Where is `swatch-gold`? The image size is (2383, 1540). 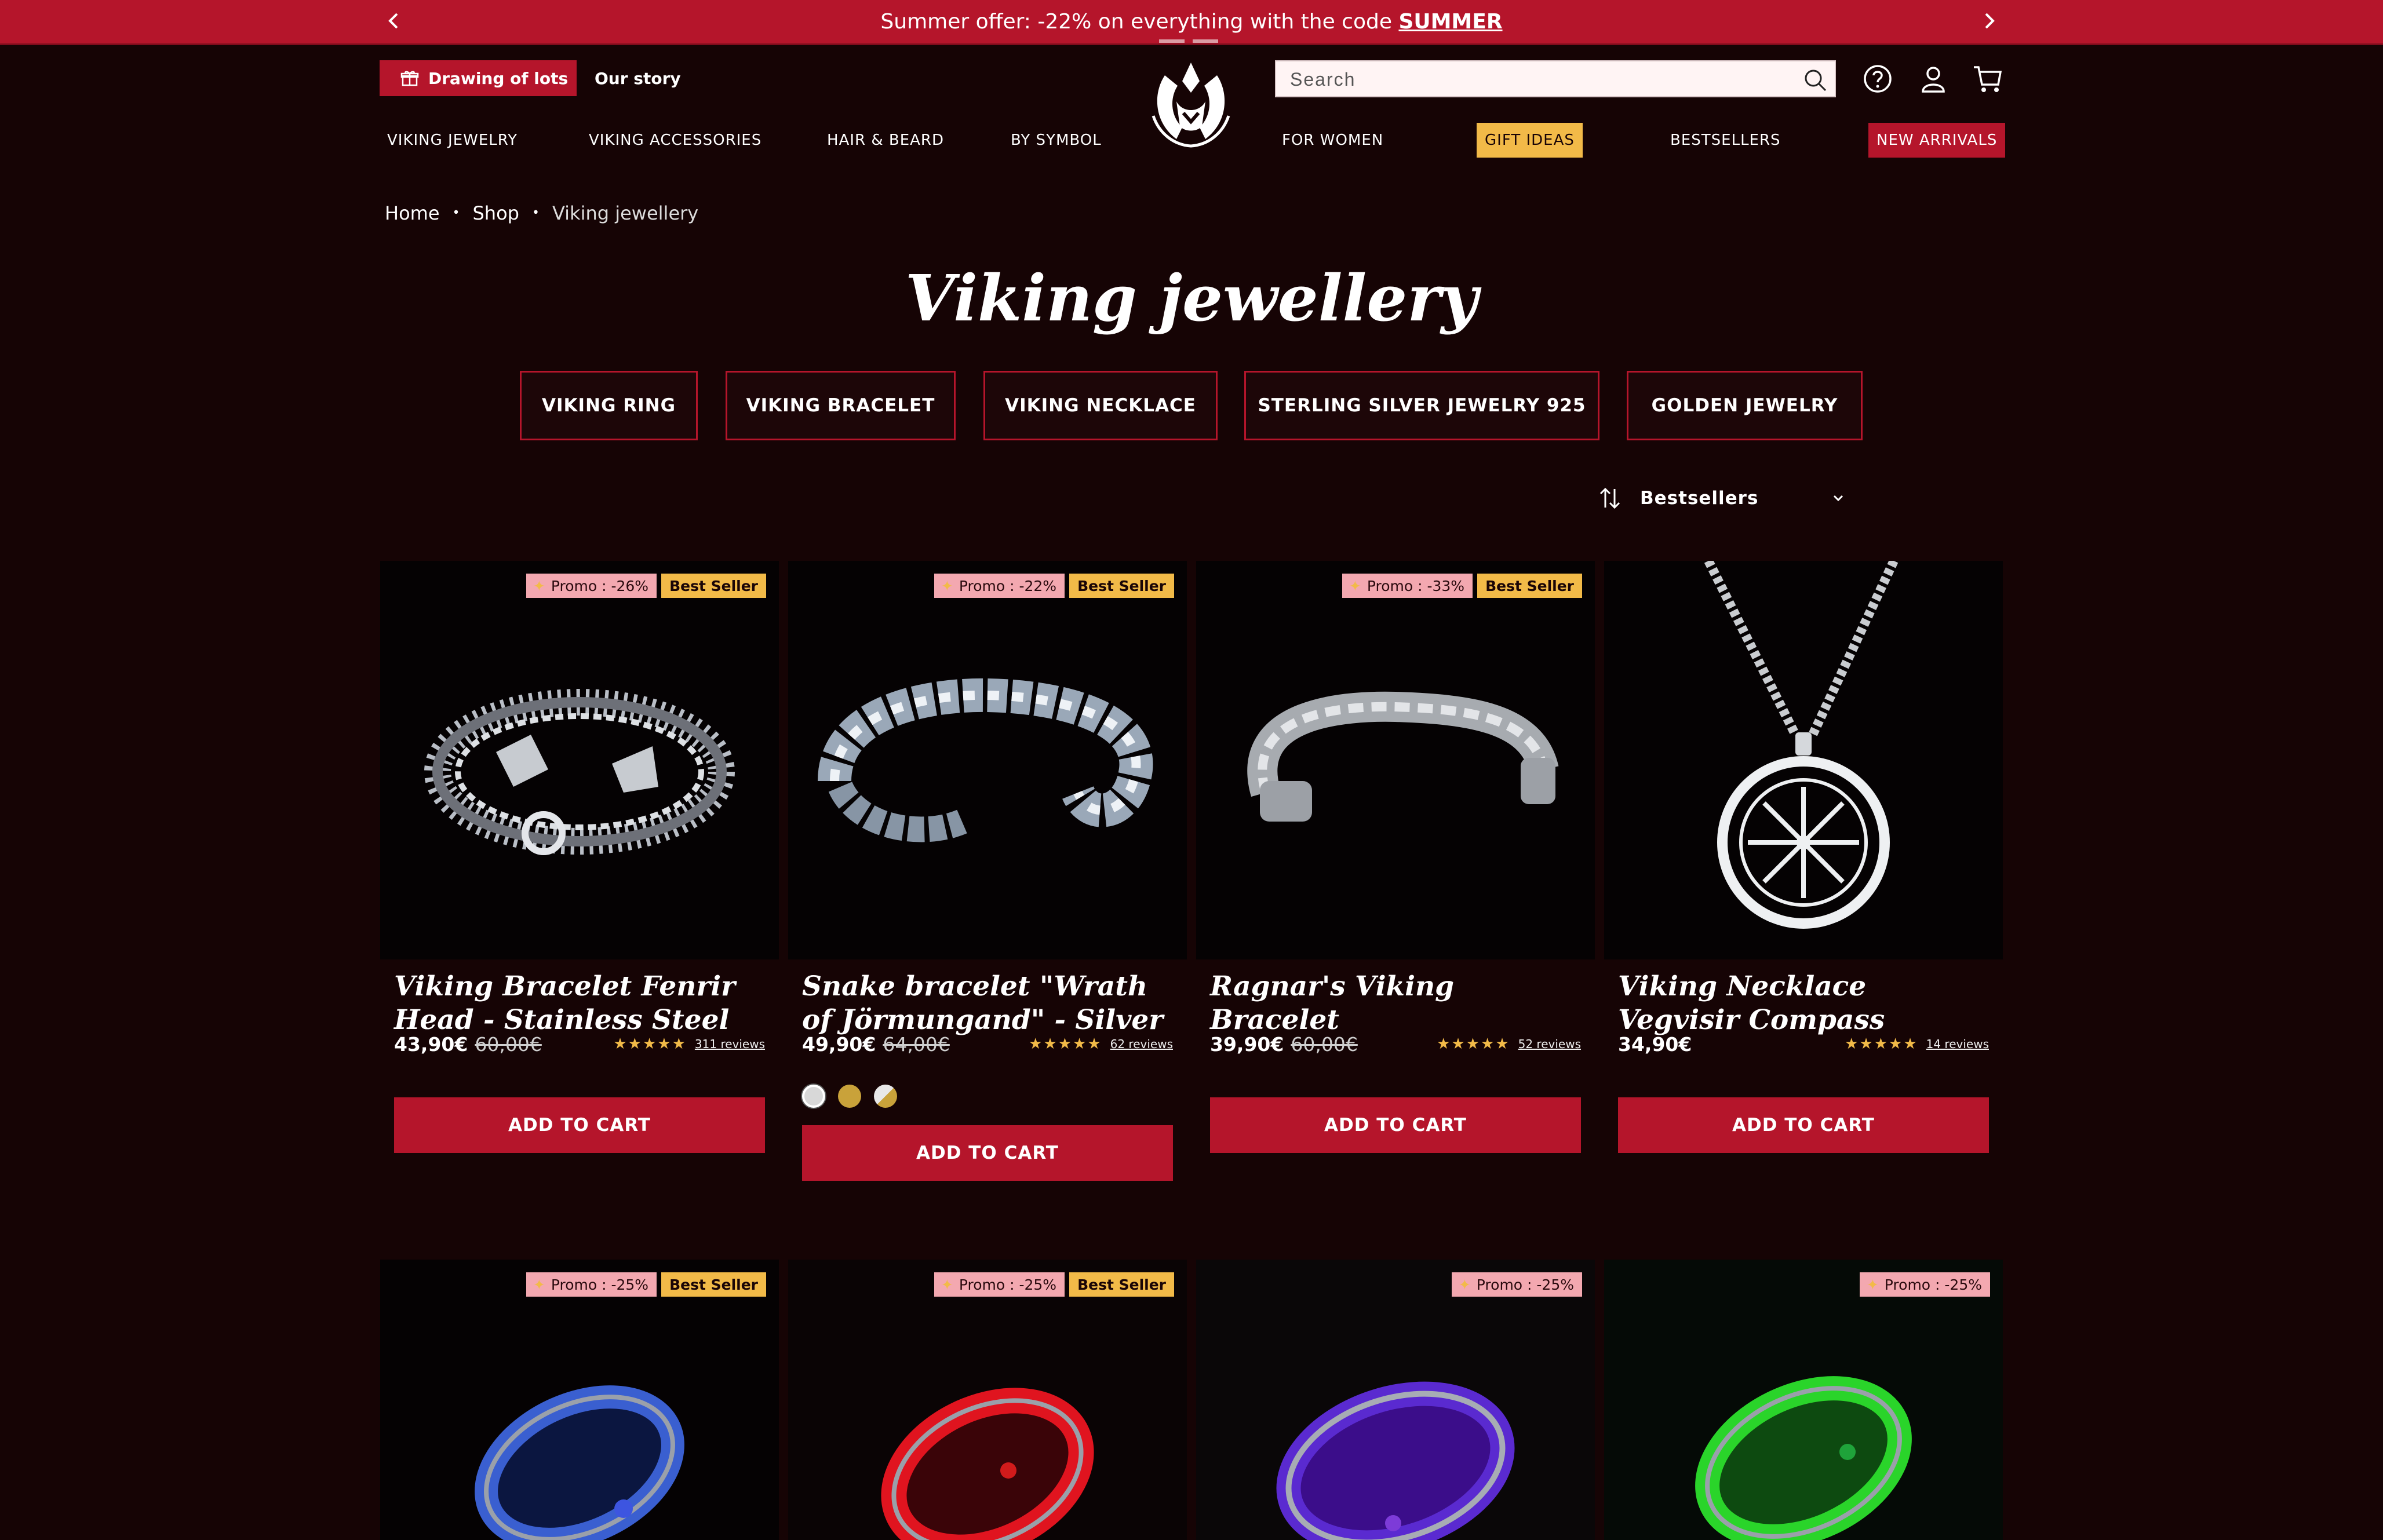
swatch-gold is located at coordinates (850, 1096).